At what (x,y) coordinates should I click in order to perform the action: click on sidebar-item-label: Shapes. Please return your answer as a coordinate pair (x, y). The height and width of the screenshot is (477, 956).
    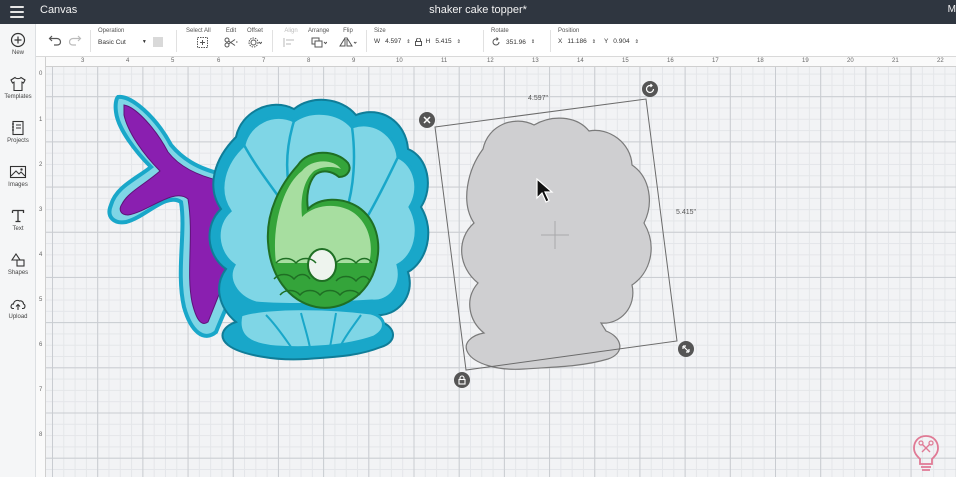
    Looking at the image, I should click on (18, 273).